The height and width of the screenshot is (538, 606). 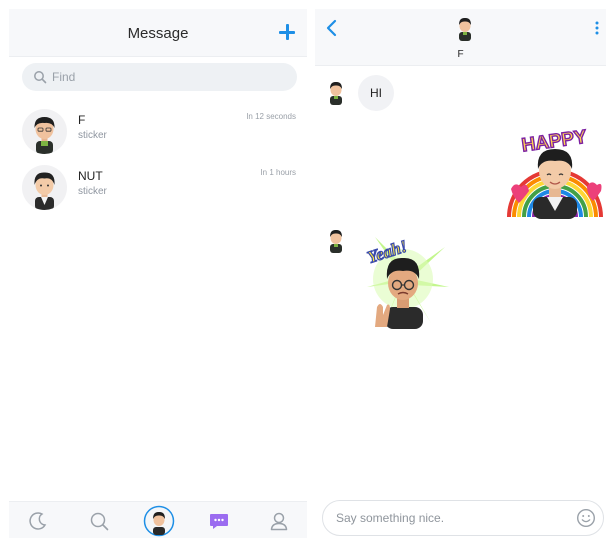 I want to click on yeah-sticker: Yeah!, so click(x=403, y=278).